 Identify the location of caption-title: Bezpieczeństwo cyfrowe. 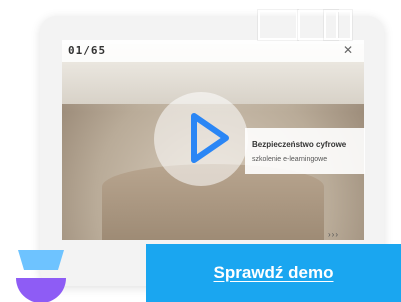
(299, 144).